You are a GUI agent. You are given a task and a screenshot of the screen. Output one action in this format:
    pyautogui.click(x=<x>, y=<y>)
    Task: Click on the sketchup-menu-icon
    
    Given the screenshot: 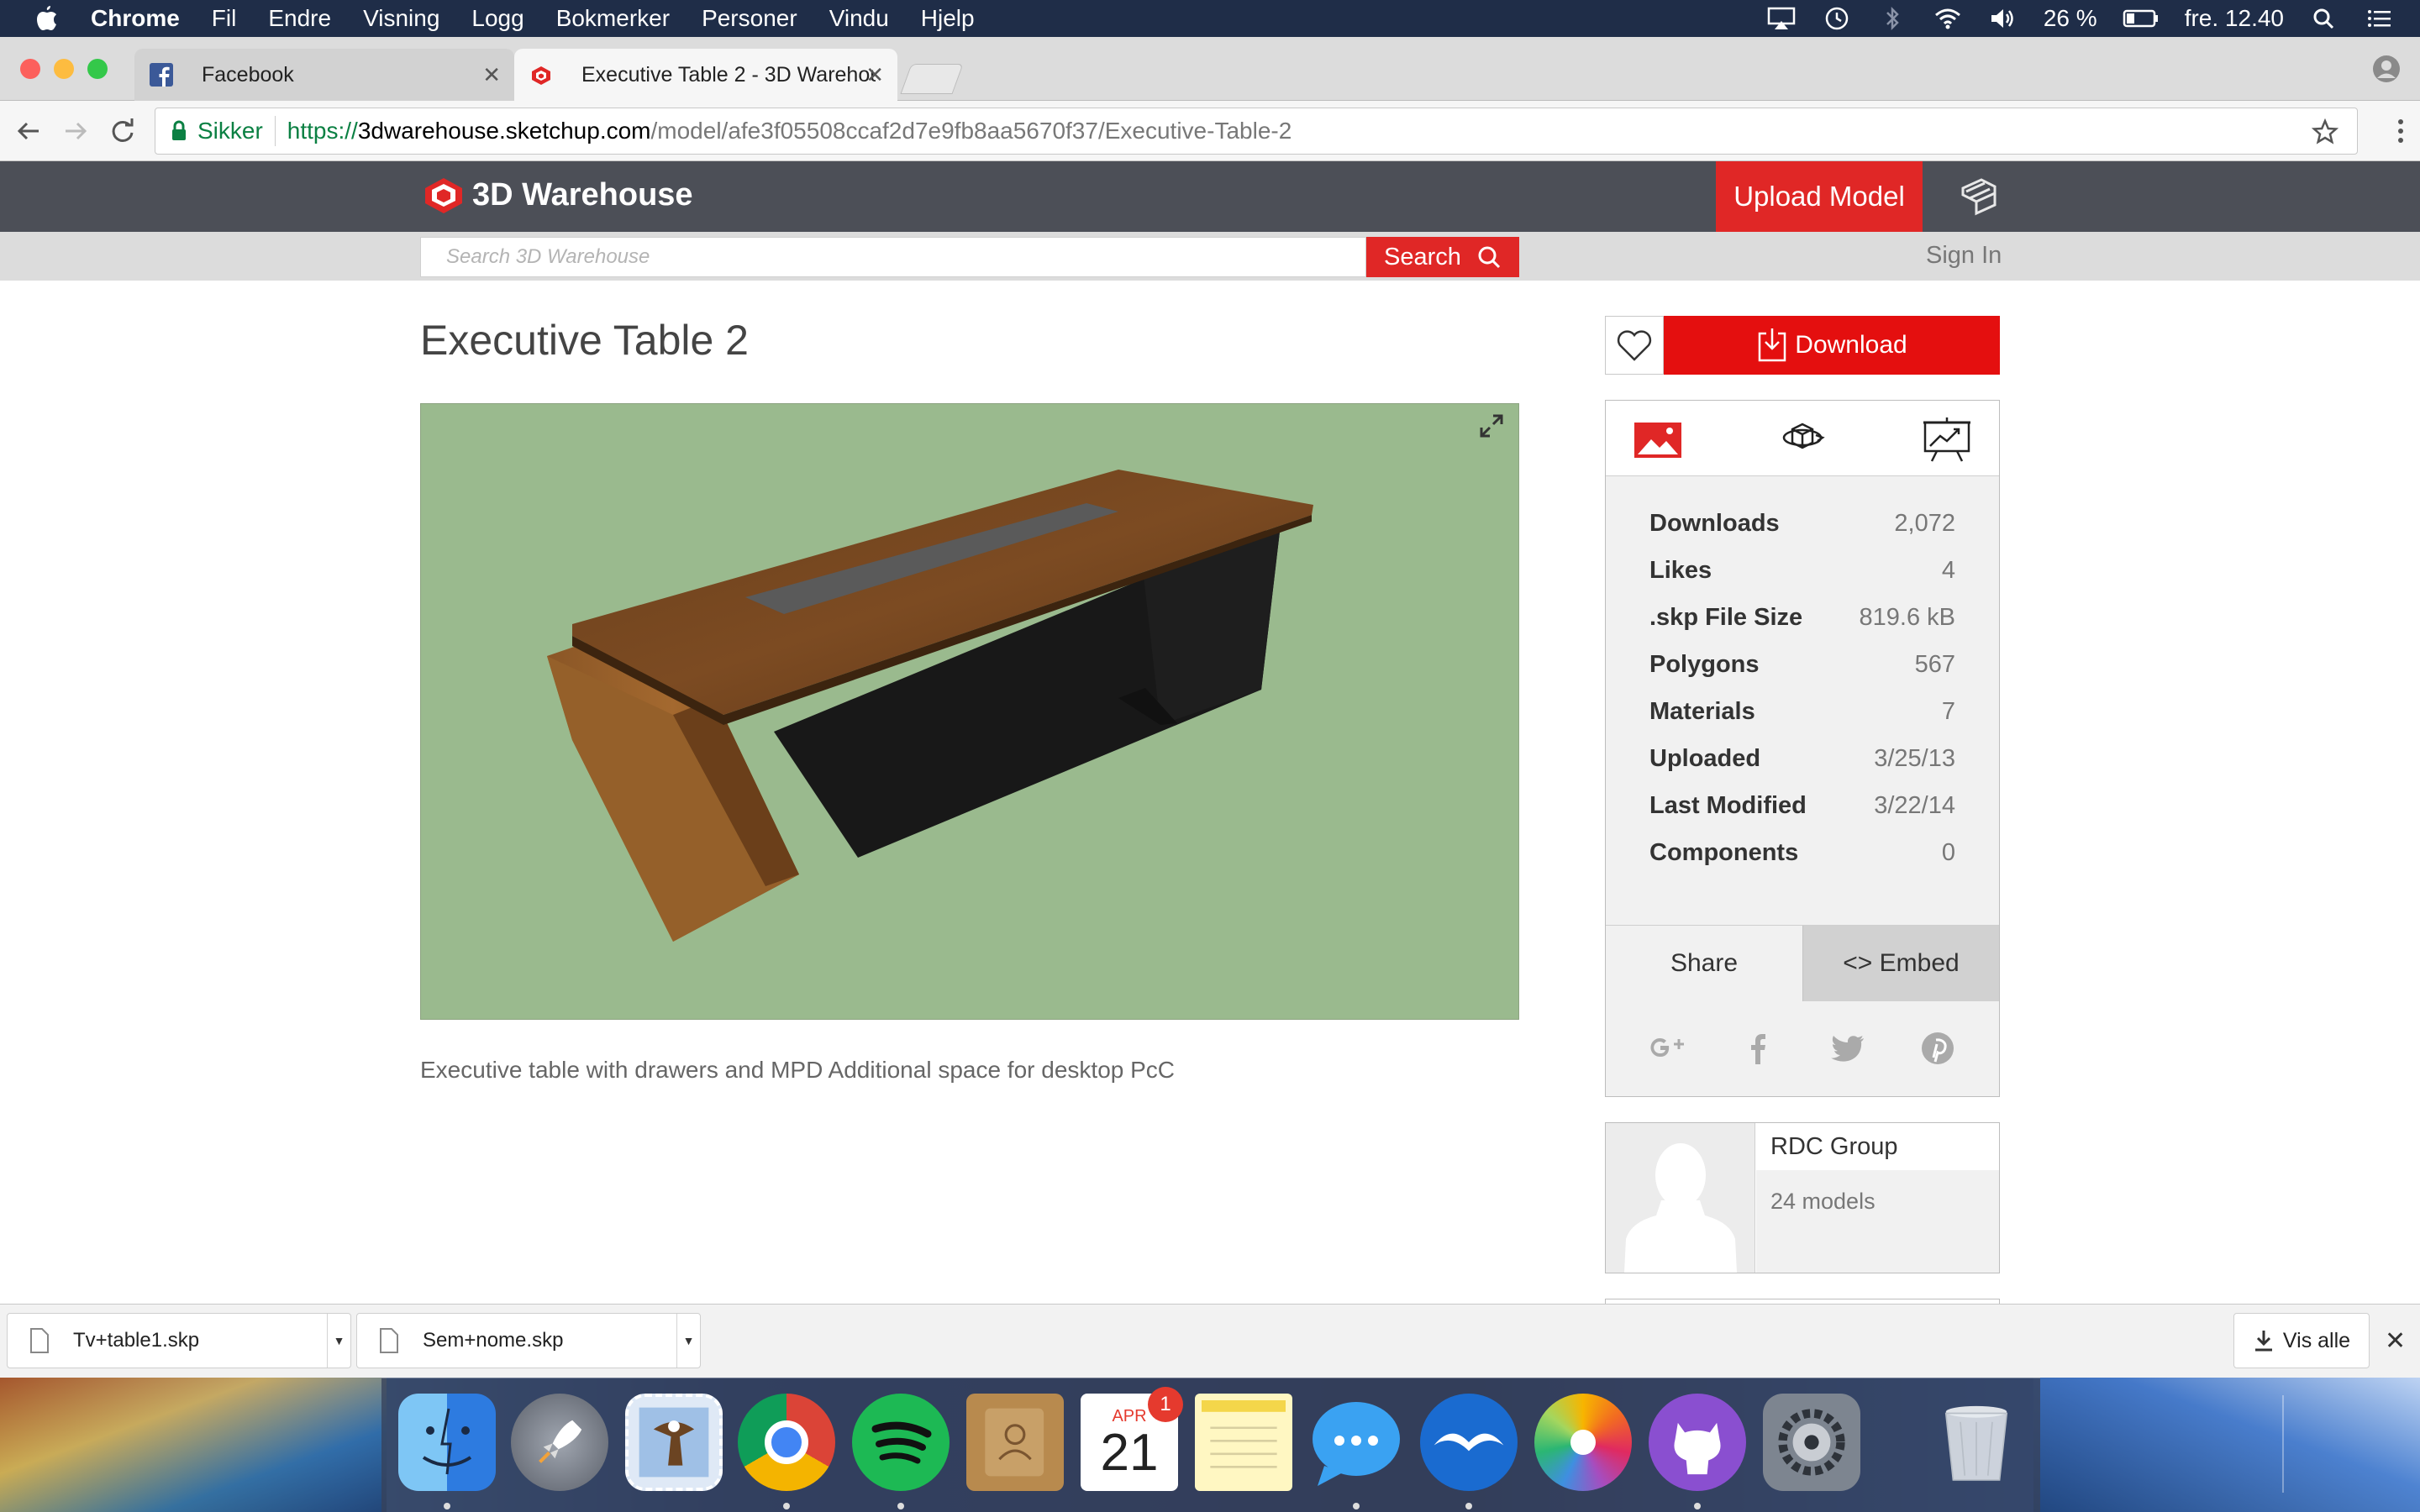 What is the action you would take?
    pyautogui.click(x=1979, y=196)
    